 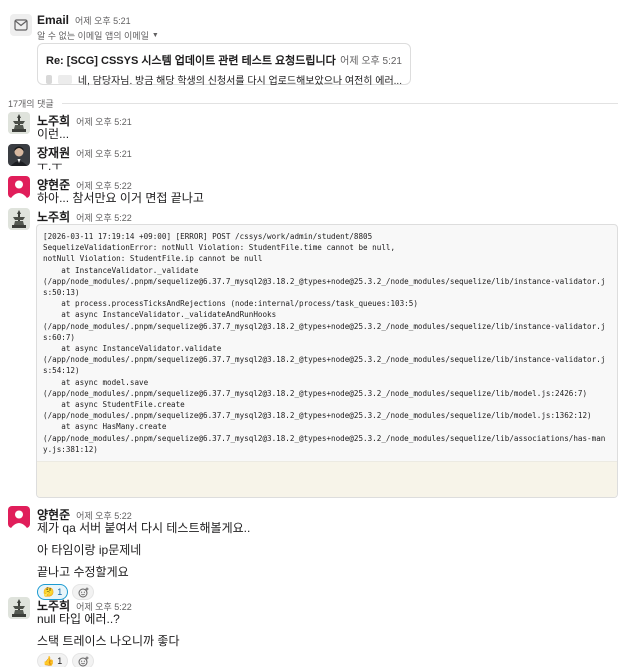 What do you see at coordinates (339, 103) in the screenshot?
I see `divider-line` at bounding box center [339, 103].